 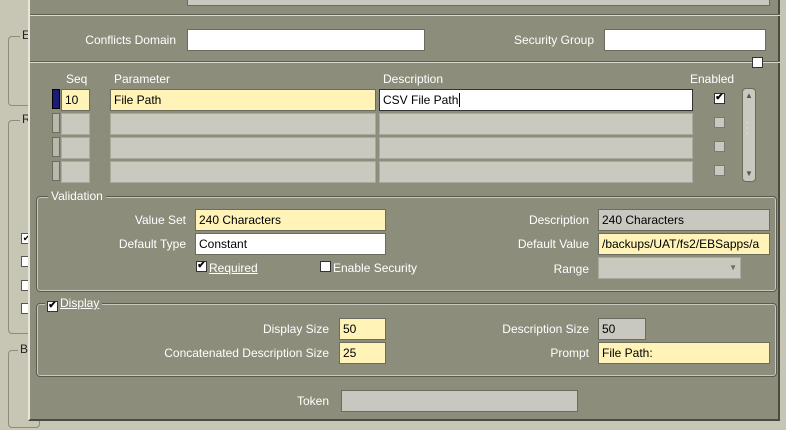 I want to click on separator-top-highlight, so click(x=405, y=15).